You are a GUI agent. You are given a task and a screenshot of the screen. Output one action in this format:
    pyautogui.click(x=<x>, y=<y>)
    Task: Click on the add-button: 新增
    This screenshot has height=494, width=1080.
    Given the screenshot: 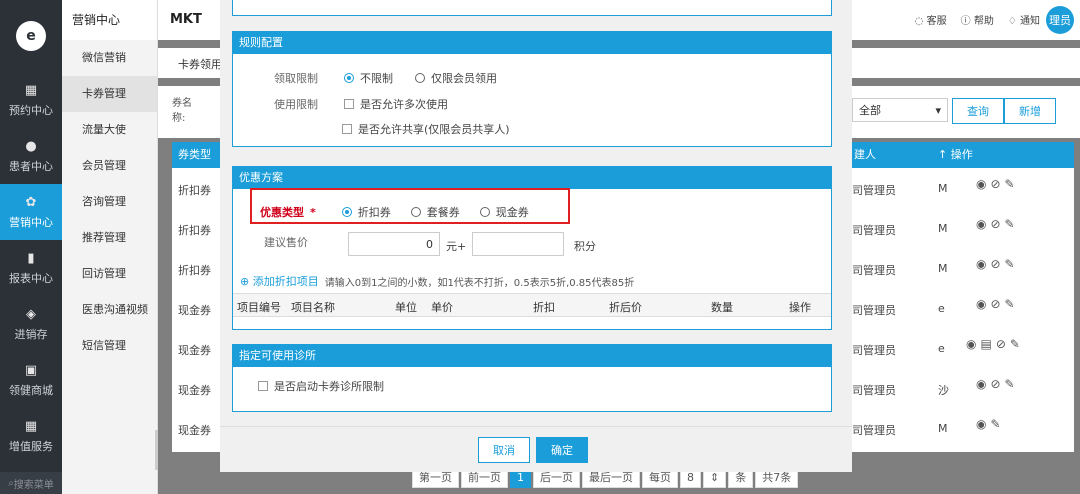 What is the action you would take?
    pyautogui.click(x=1030, y=111)
    